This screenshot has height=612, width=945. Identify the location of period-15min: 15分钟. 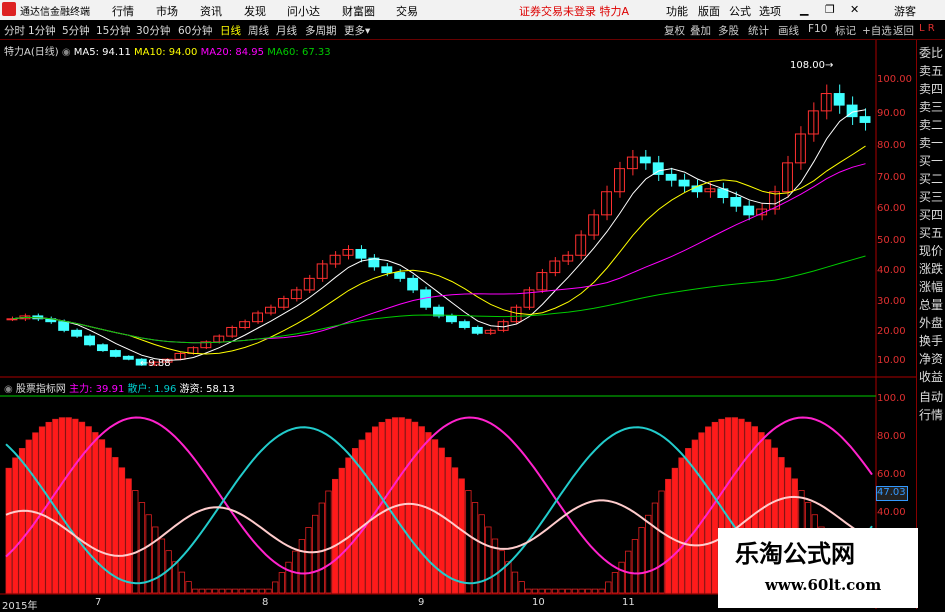
(113, 30).